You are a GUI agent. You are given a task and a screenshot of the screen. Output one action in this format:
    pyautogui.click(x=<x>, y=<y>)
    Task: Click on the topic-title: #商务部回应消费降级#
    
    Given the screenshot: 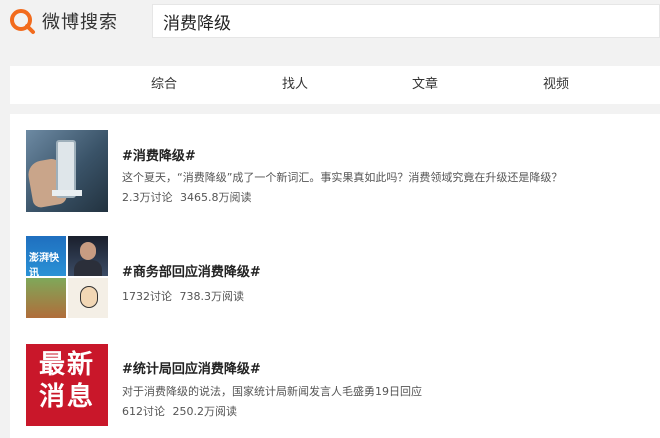 What is the action you would take?
    pyautogui.click(x=191, y=270)
    